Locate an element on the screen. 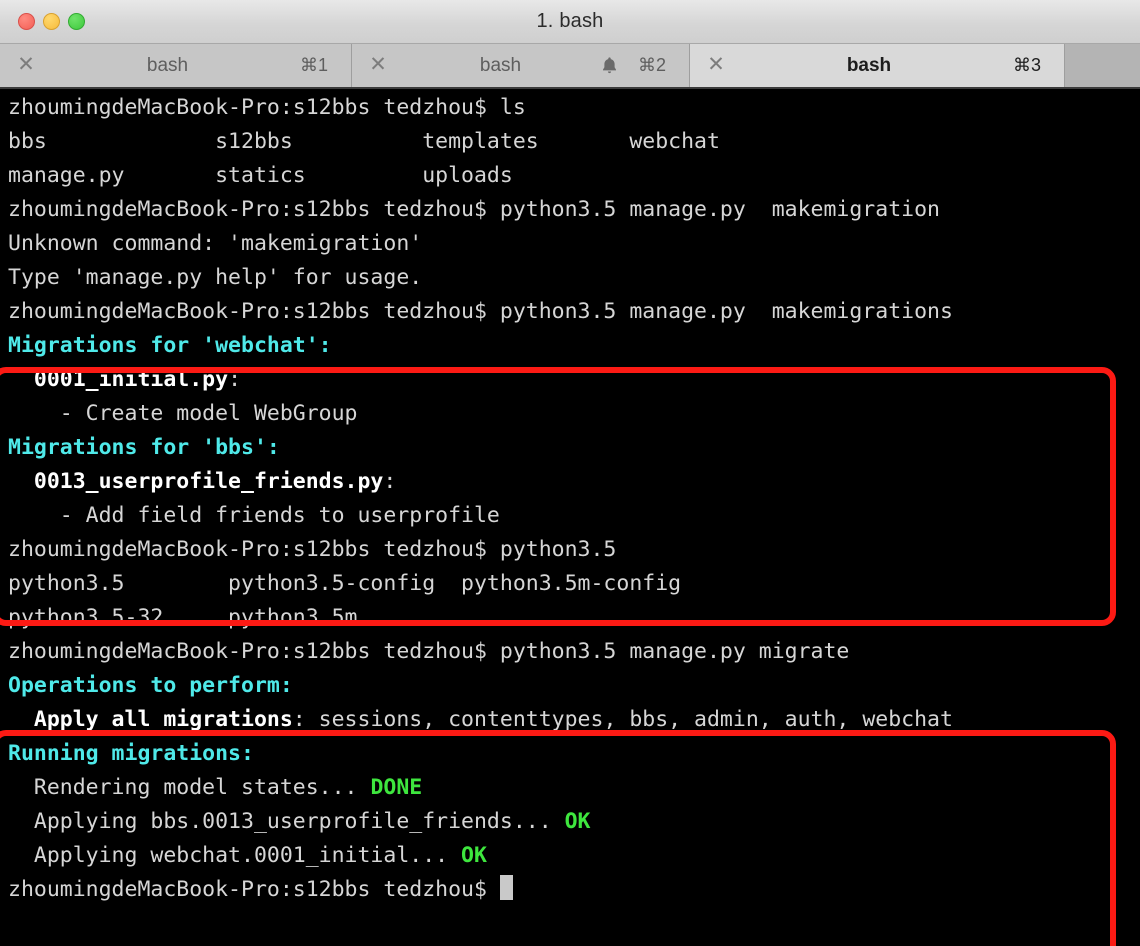 The width and height of the screenshot is (1140, 946). terminal-line: python3.5-32 python3.5m is located at coordinates (574, 618).